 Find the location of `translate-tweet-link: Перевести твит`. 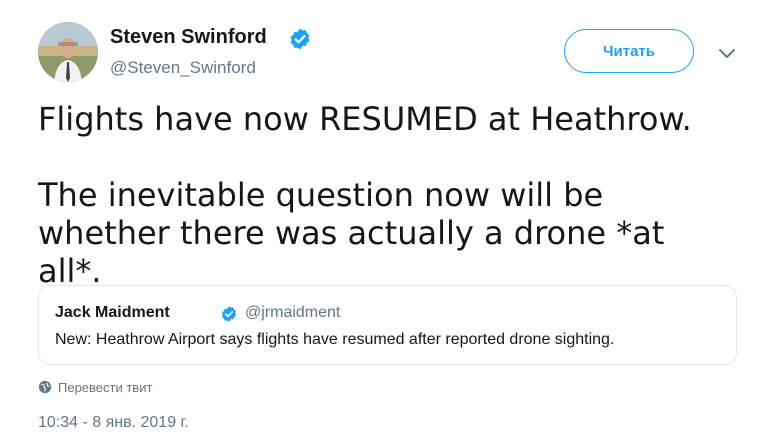

translate-tweet-link: Перевести твит is located at coordinates (95, 387).